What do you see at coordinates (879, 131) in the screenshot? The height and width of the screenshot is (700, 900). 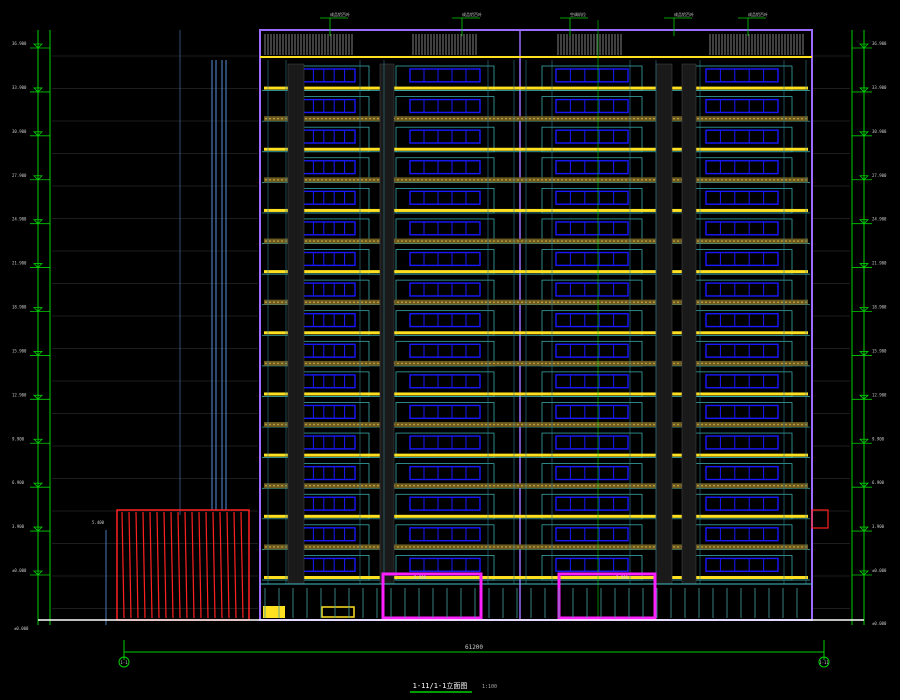 I see `level-label-right: 30.900` at bounding box center [879, 131].